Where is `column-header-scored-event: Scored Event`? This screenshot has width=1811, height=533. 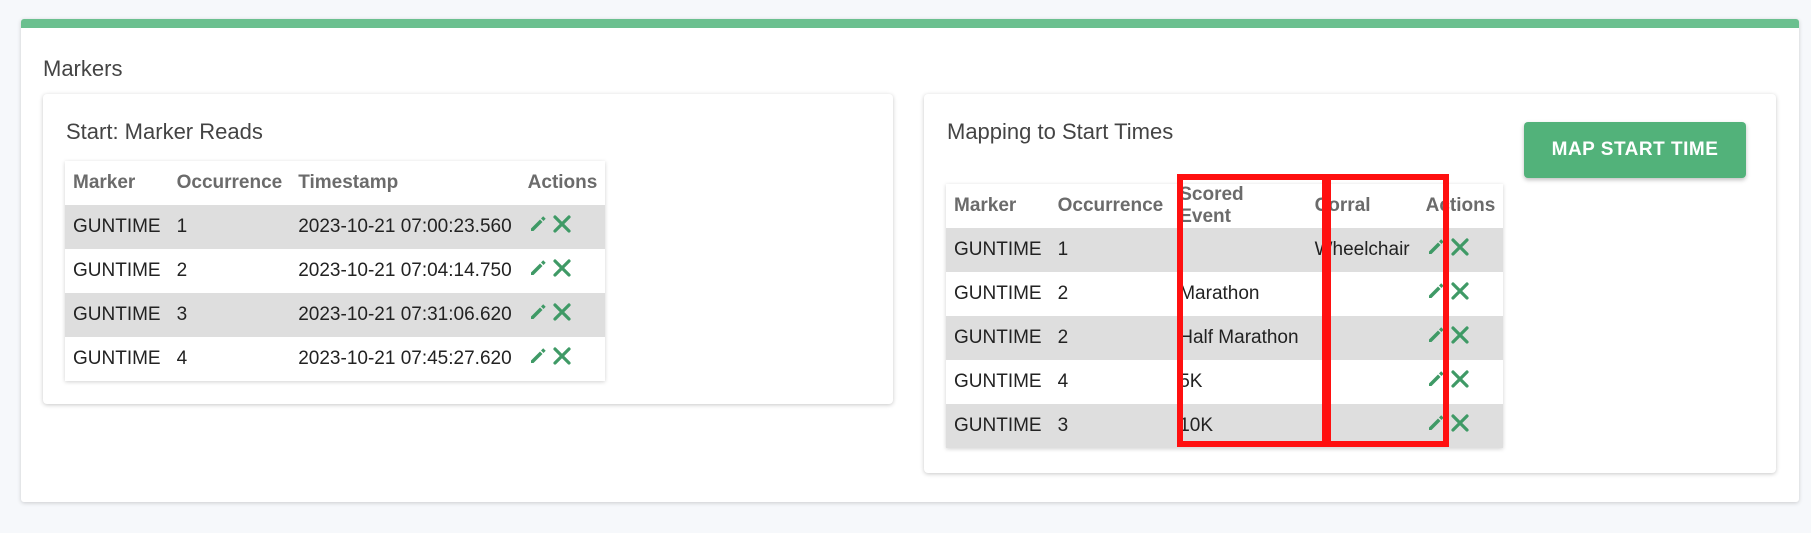 column-header-scored-event: Scored Event is located at coordinates (1211, 205).